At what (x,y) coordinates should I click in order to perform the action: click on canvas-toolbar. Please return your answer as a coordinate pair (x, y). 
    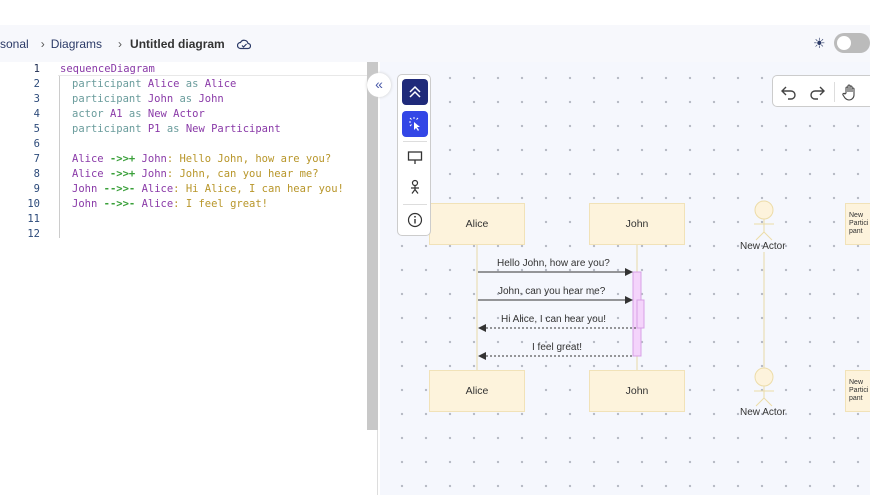
    Looking at the image, I should click on (821, 91).